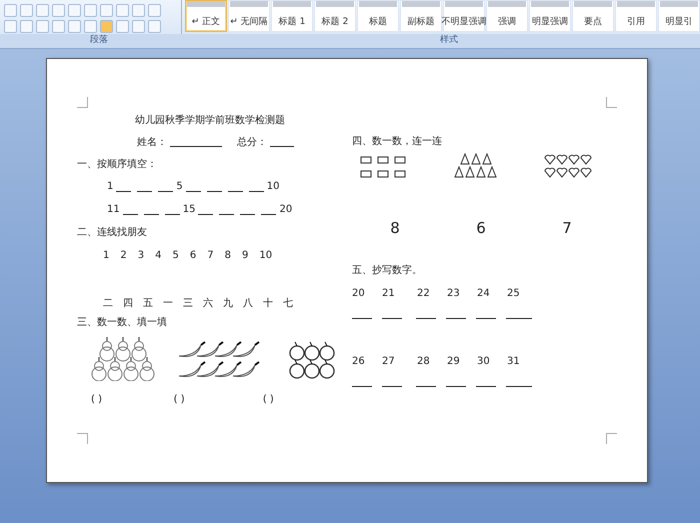 The height and width of the screenshot is (523, 700). What do you see at coordinates (359, 361) in the screenshot?
I see `number: 26` at bounding box center [359, 361].